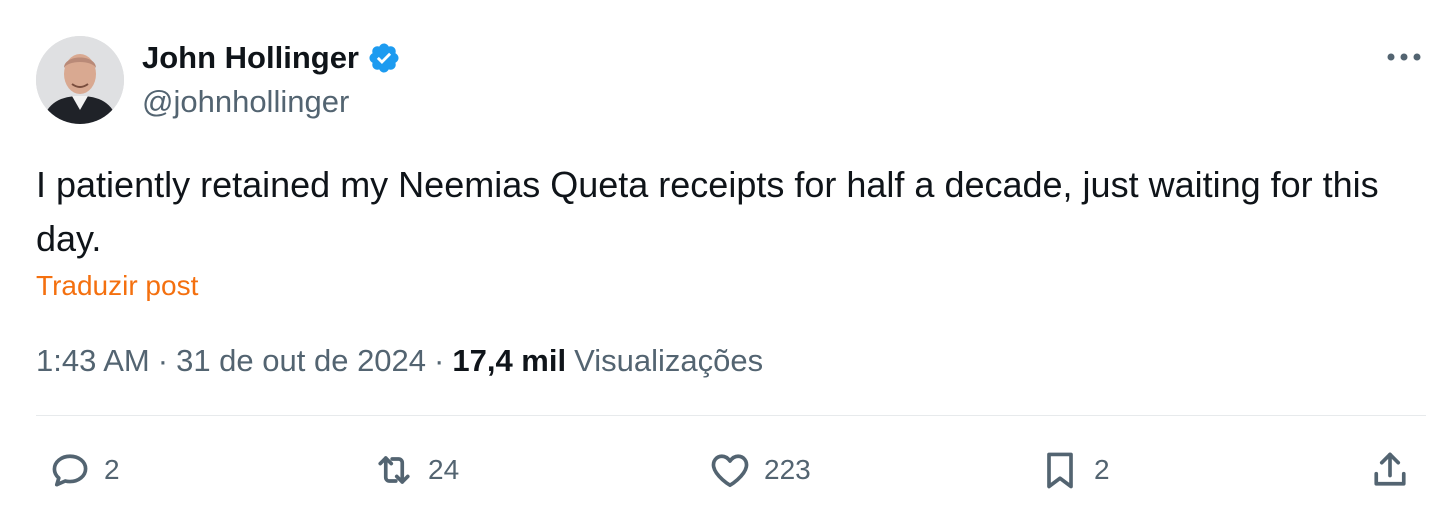 This screenshot has height=519, width=1456. I want to click on author-handle: @johnhollinger, so click(245, 102).